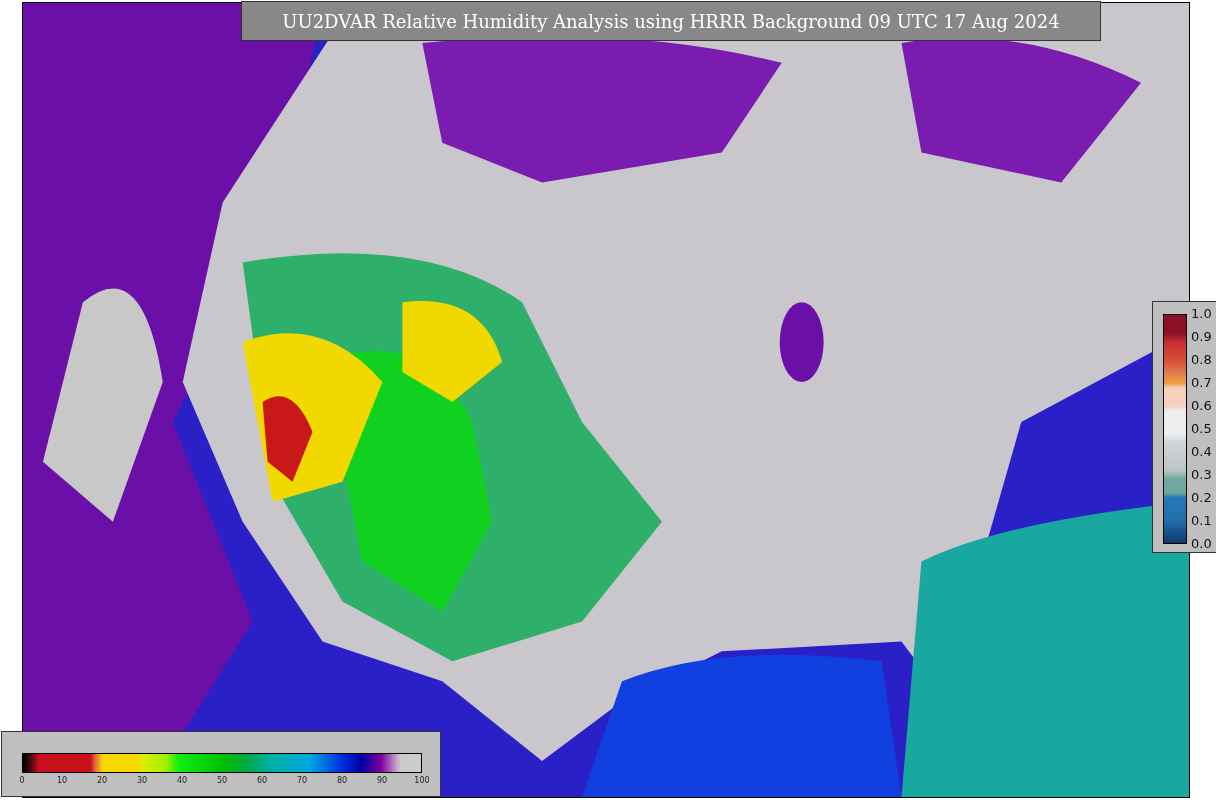 This screenshot has height=800, width=1216. I want to click on tick-label: 10, so click(62, 781).